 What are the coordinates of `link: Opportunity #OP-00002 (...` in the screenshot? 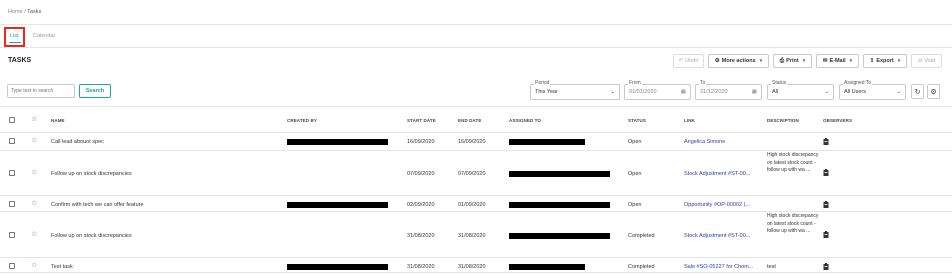 It's located at (717, 205).